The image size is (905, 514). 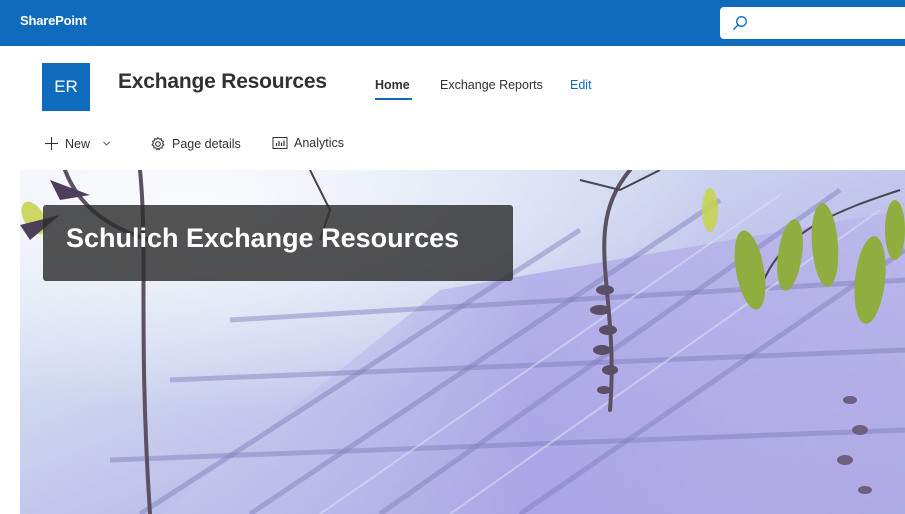 I want to click on chevron-down-icon, so click(x=106, y=143).